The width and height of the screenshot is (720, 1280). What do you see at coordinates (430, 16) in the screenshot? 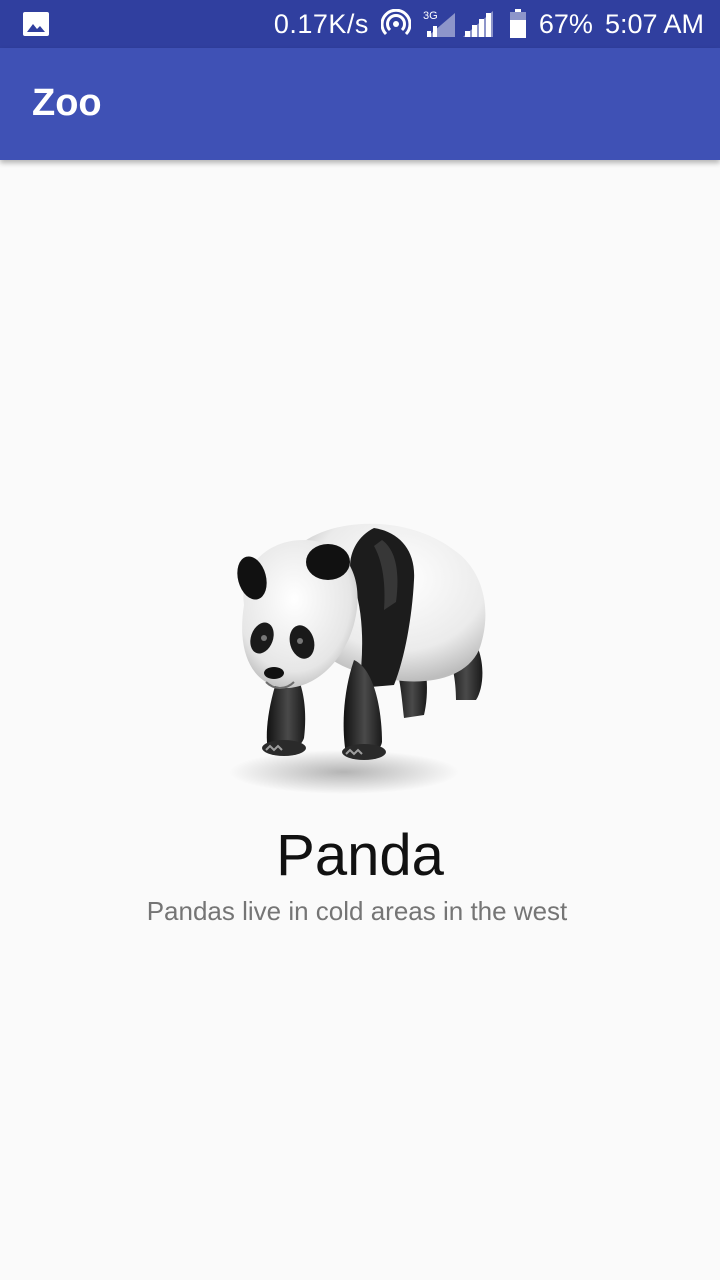
I see `network-type: 3G` at bounding box center [430, 16].